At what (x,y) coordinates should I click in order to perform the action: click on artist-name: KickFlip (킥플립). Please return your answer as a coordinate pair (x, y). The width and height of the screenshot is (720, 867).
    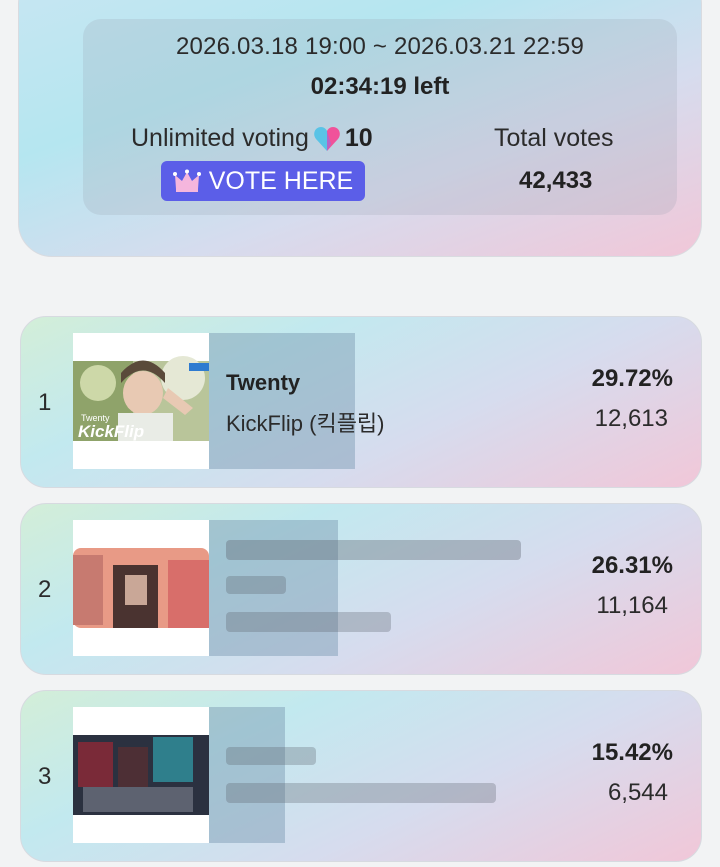
    Looking at the image, I should click on (305, 423).